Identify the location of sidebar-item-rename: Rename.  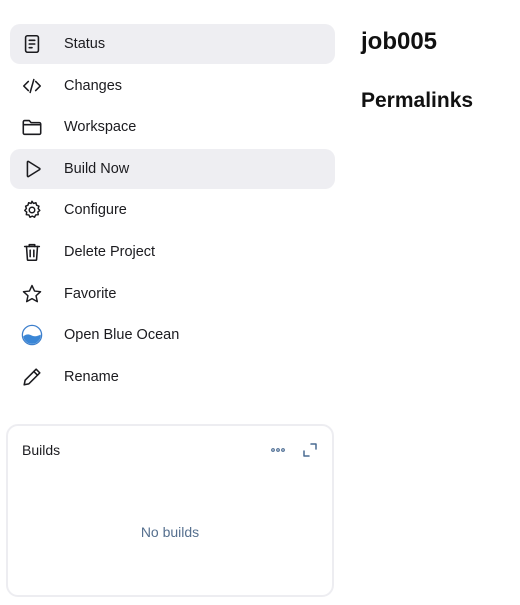
(172, 377).